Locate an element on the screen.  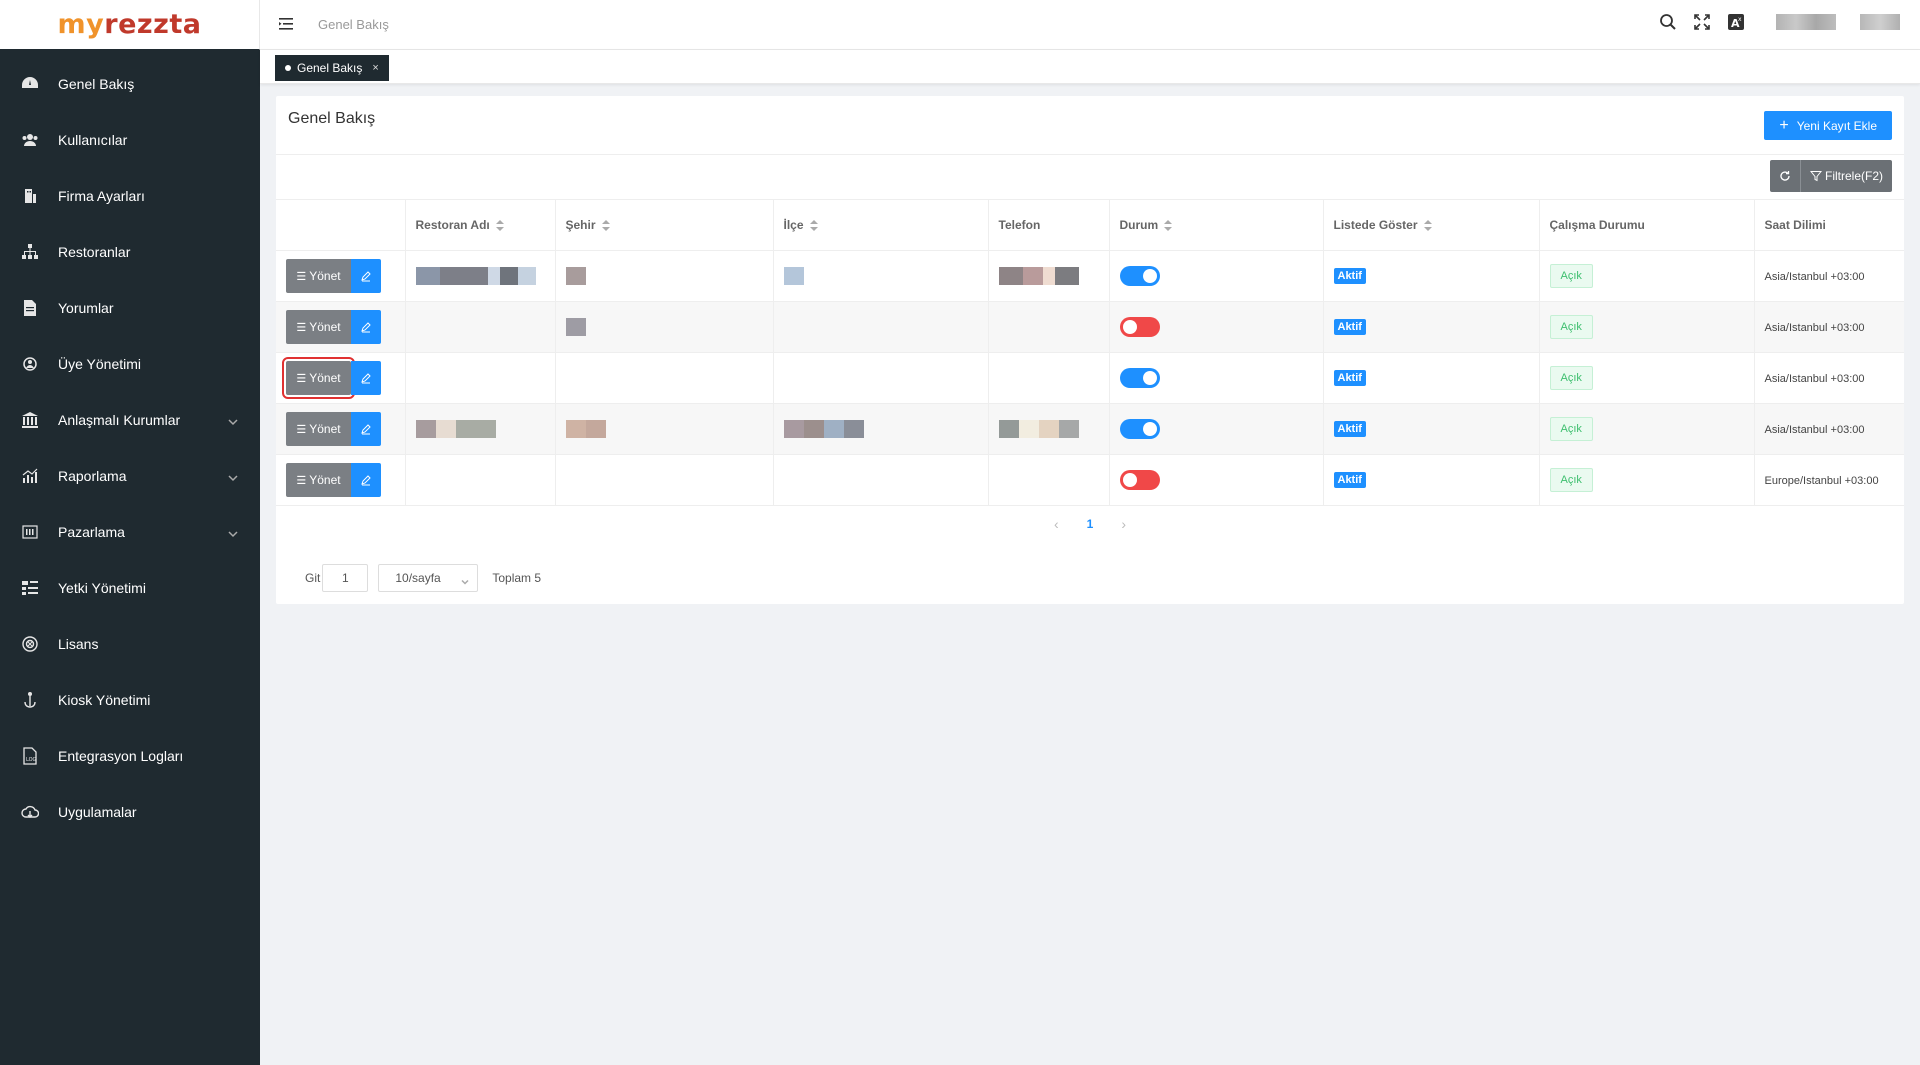
sidebar-item-10: Yetki Yönetimi is located at coordinates (130, 588).